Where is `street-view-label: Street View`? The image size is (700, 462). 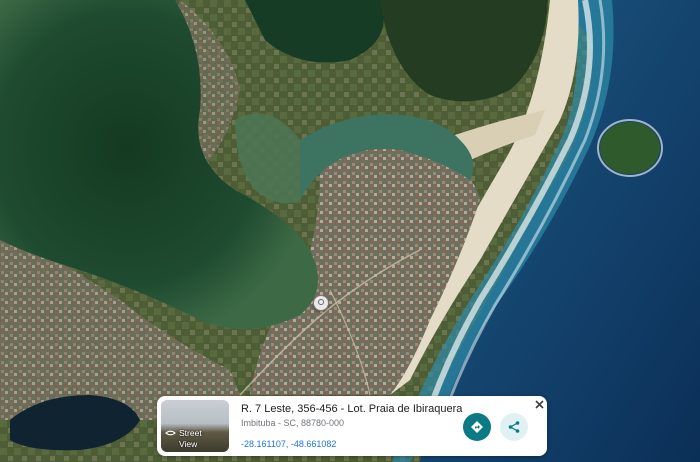 street-view-label: Street View is located at coordinates (196, 439).